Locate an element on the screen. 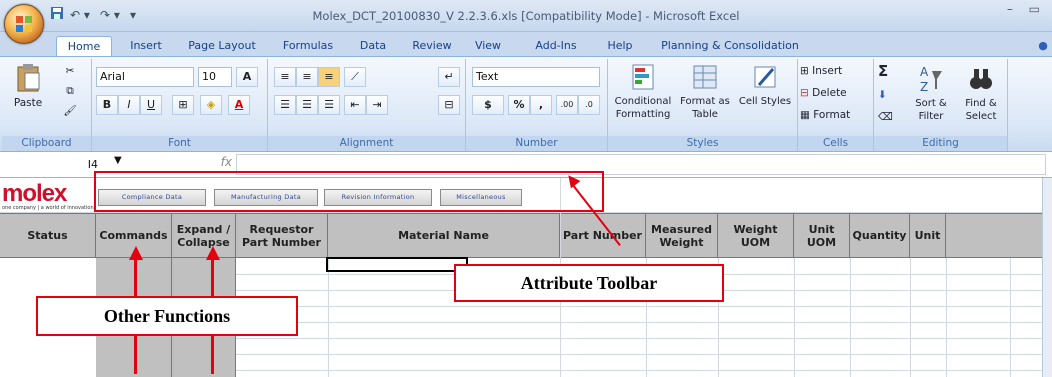  header-weight-uom: Weight UOM is located at coordinates (756, 235).